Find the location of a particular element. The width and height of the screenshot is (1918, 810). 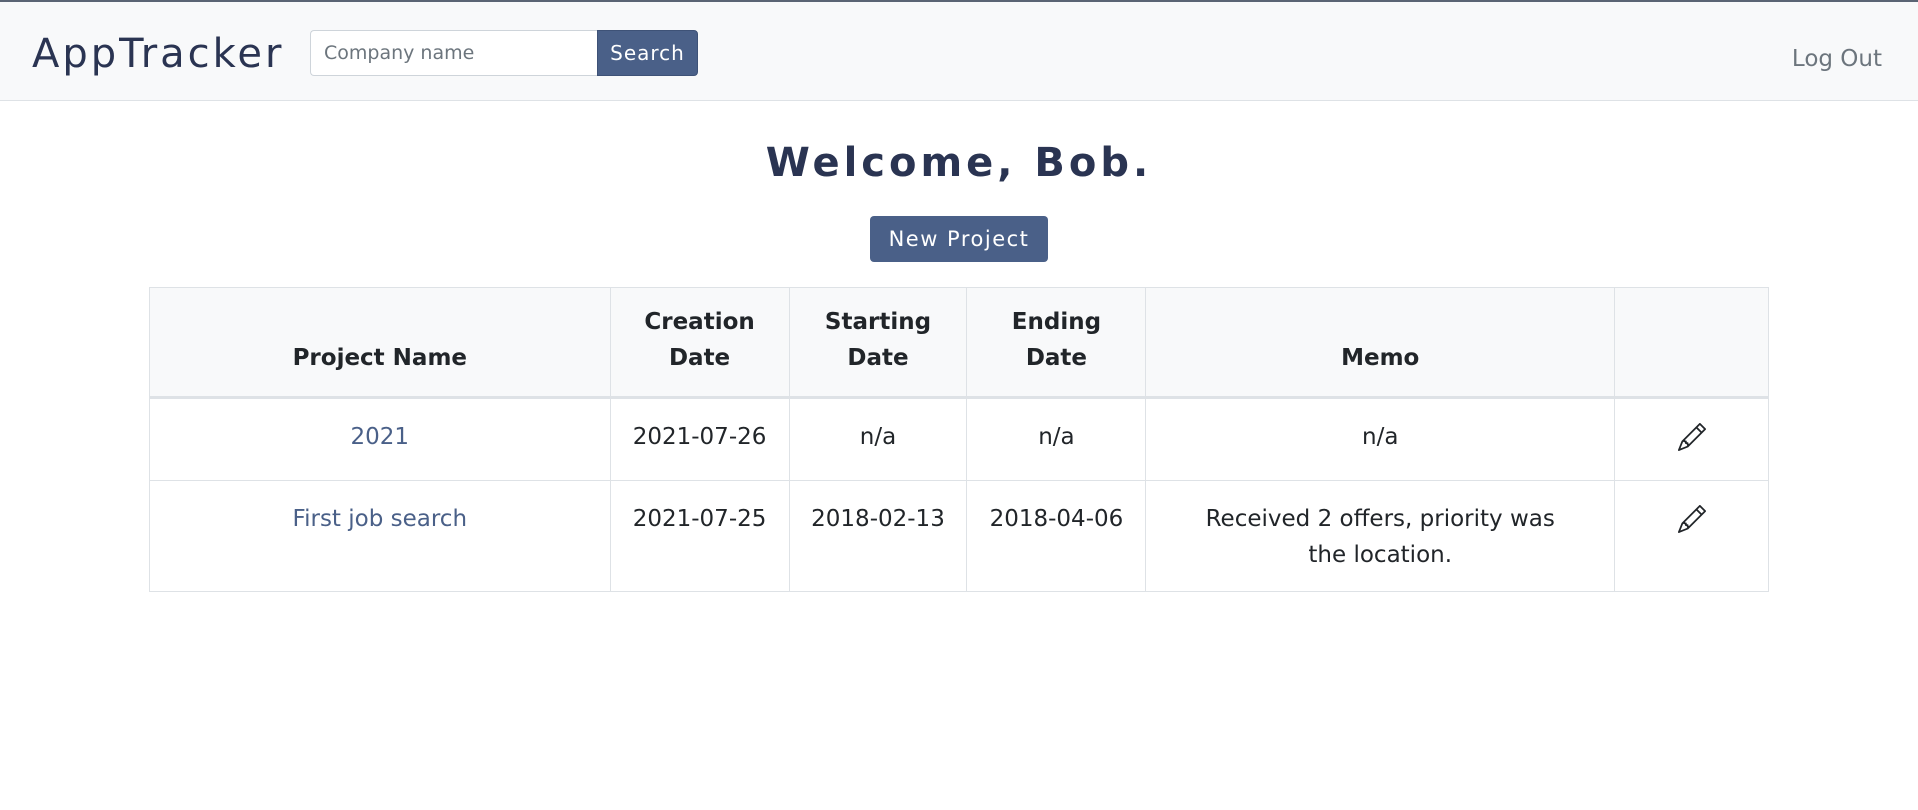

cell-starting-date: n/a is located at coordinates (878, 439).